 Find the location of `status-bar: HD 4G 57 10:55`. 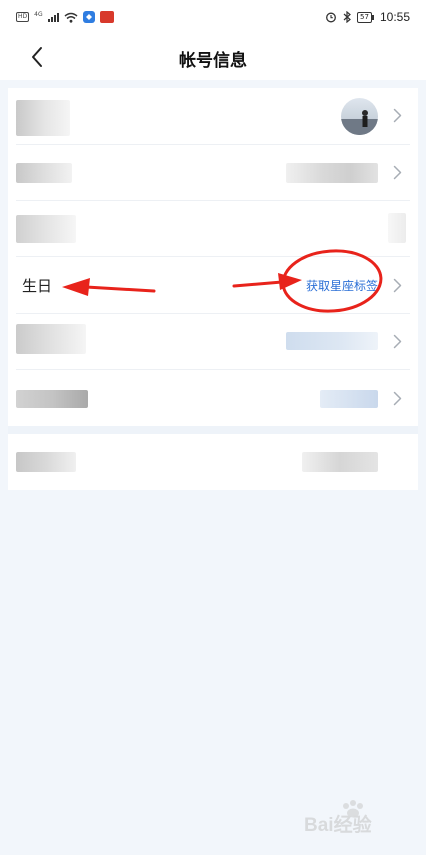

status-bar: HD 4G 57 10:55 is located at coordinates (213, 17).